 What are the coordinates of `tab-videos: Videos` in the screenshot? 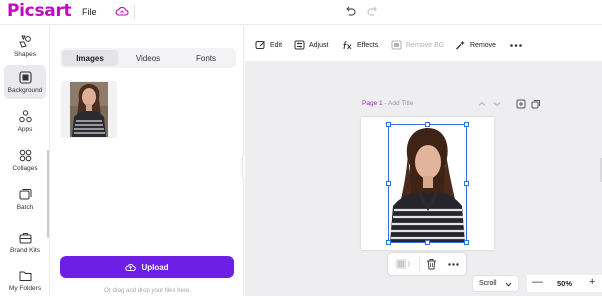 It's located at (148, 58).